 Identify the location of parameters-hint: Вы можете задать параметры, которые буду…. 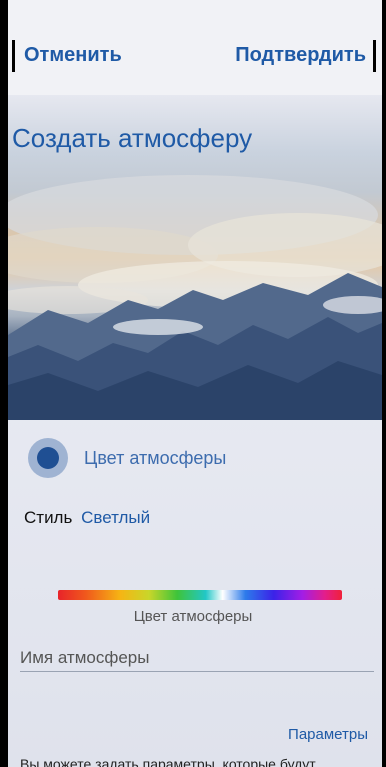
(168, 761).